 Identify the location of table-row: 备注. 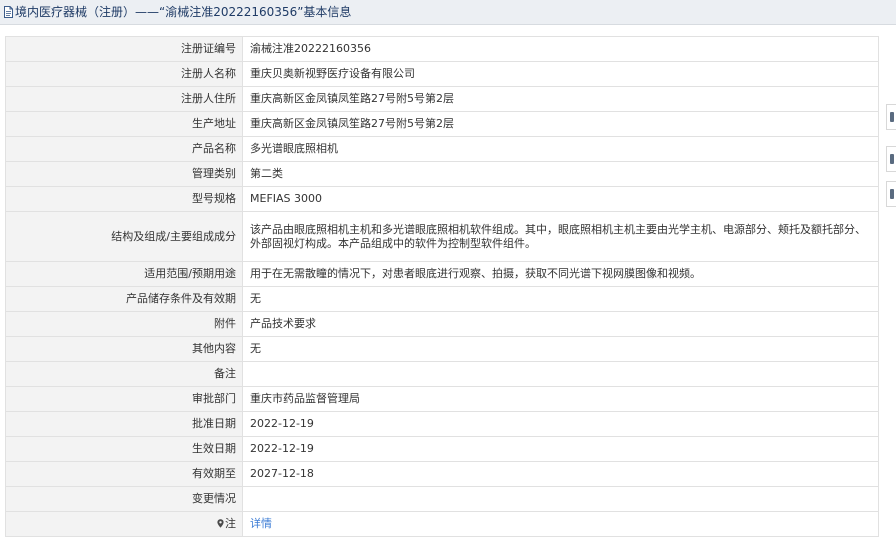
(442, 374).